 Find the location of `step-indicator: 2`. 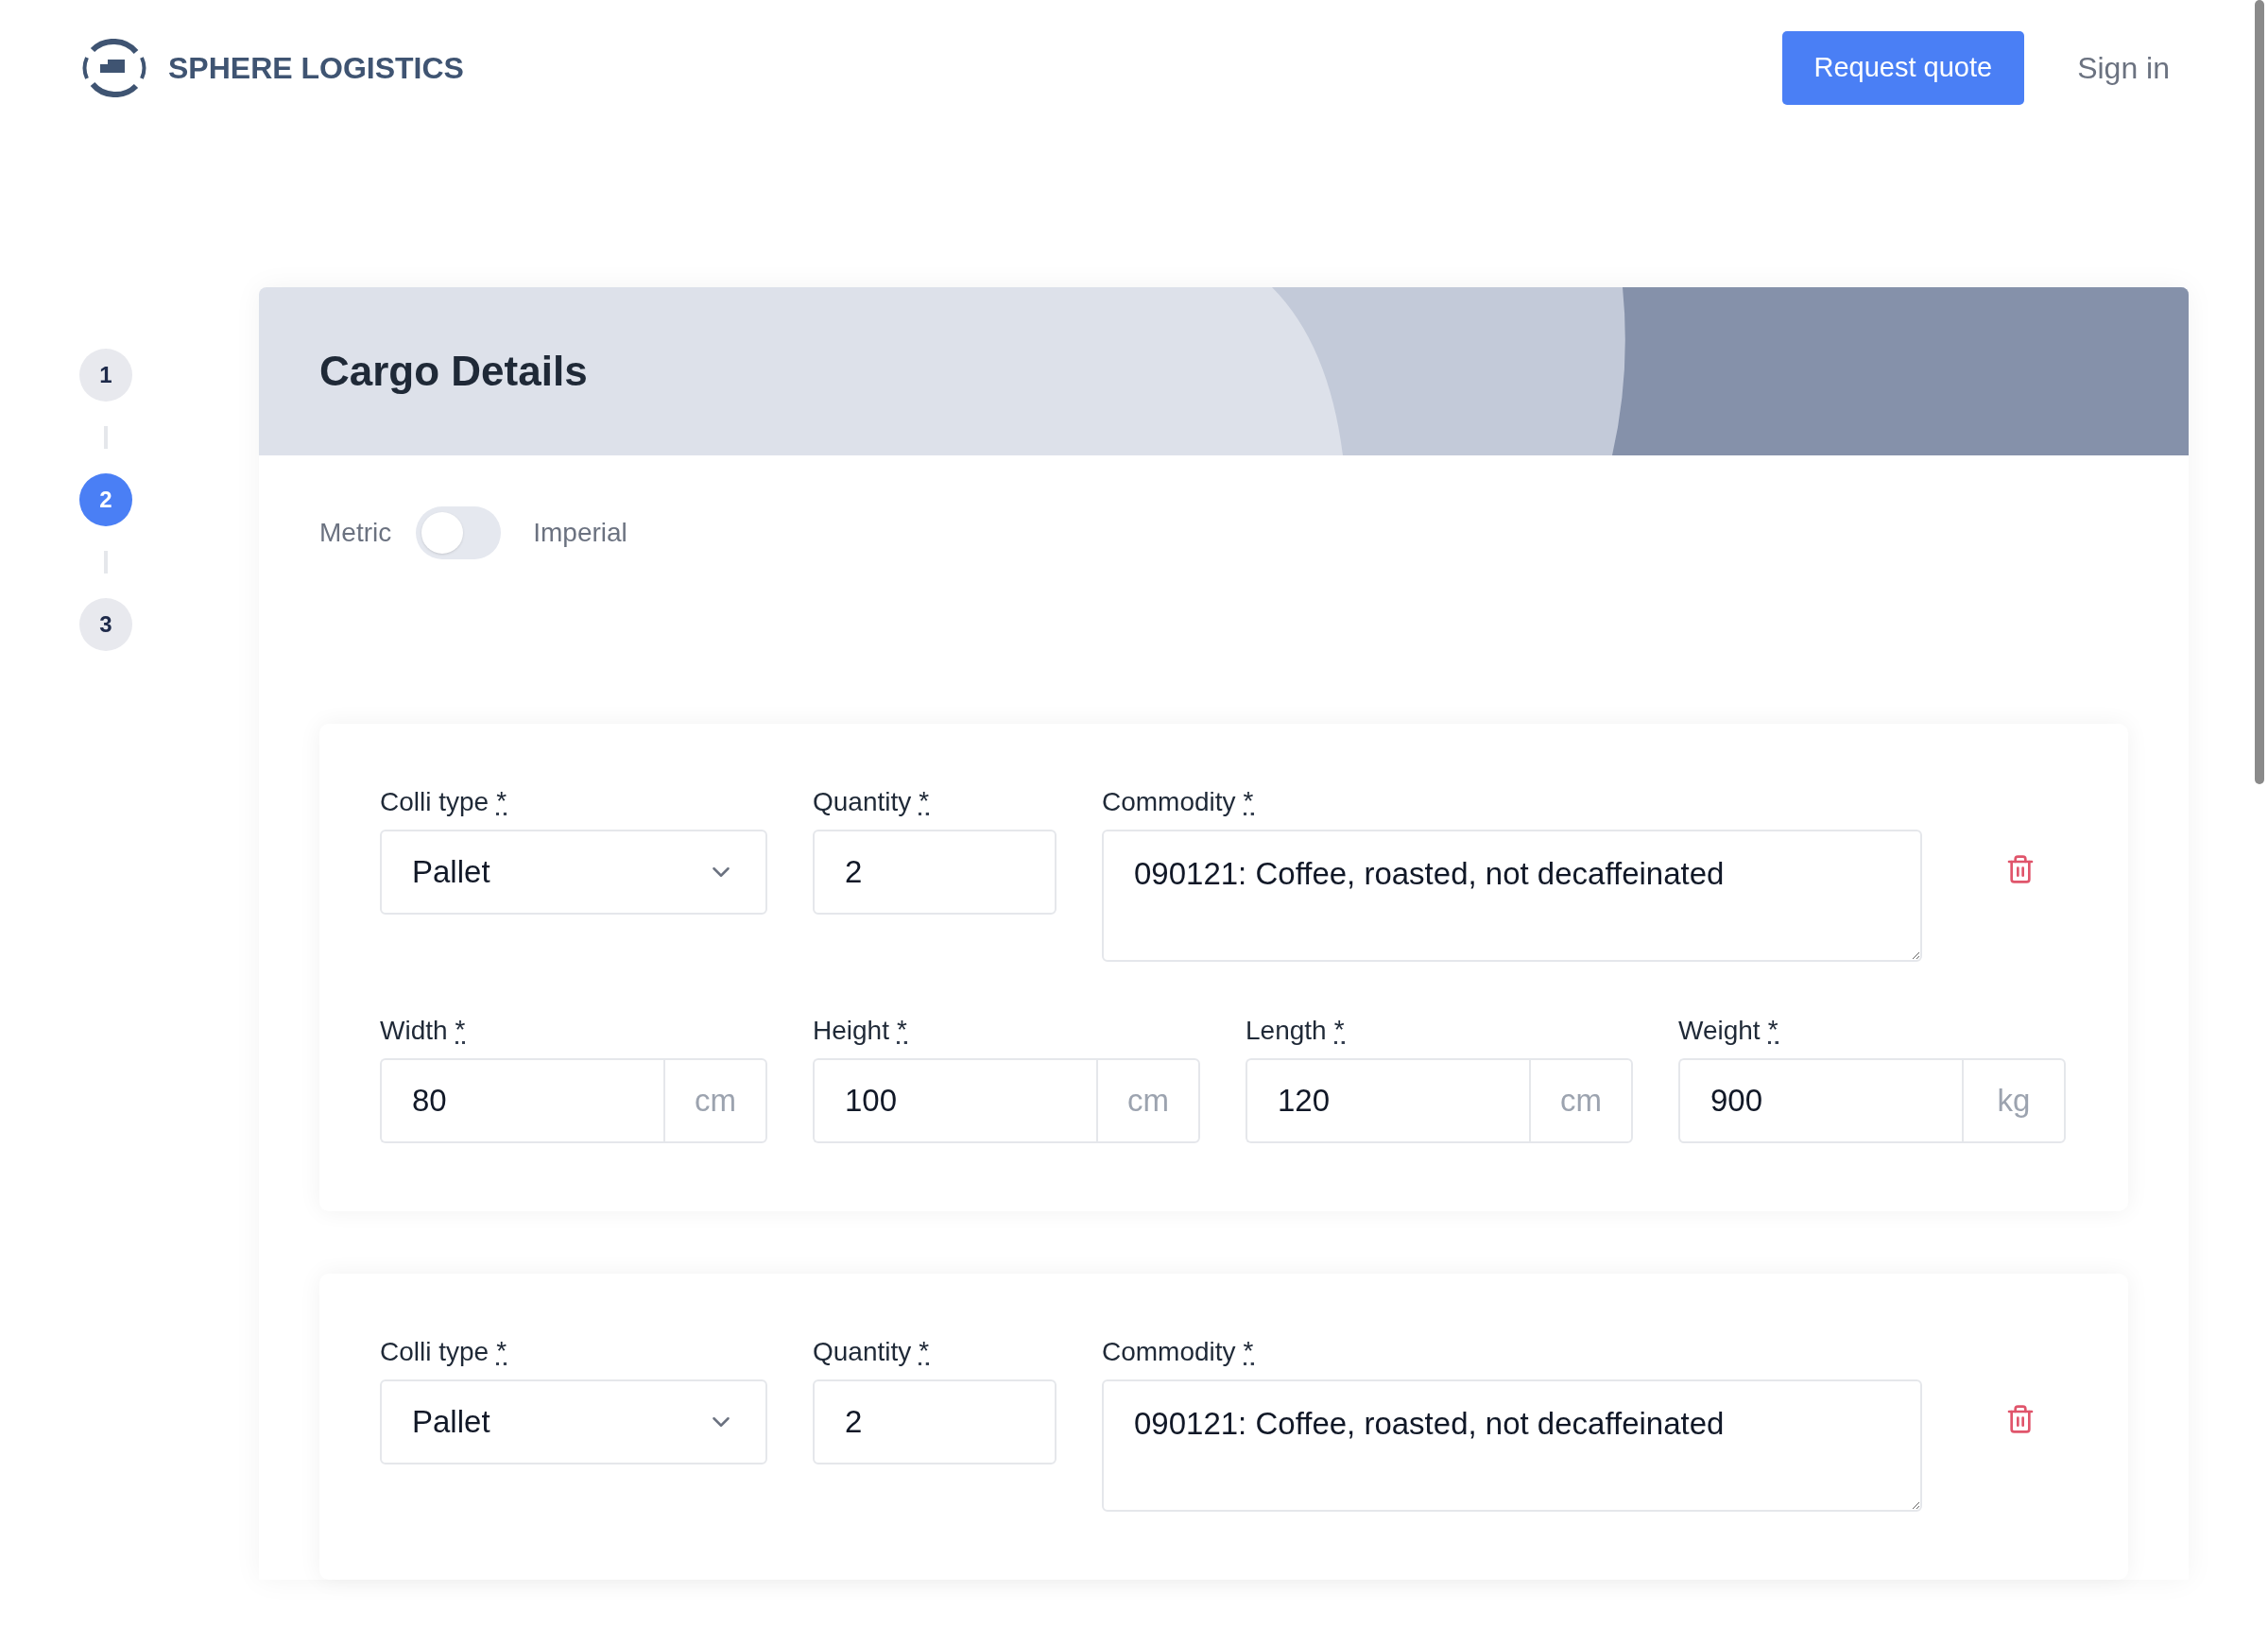

step-indicator: 2 is located at coordinates (105, 499).